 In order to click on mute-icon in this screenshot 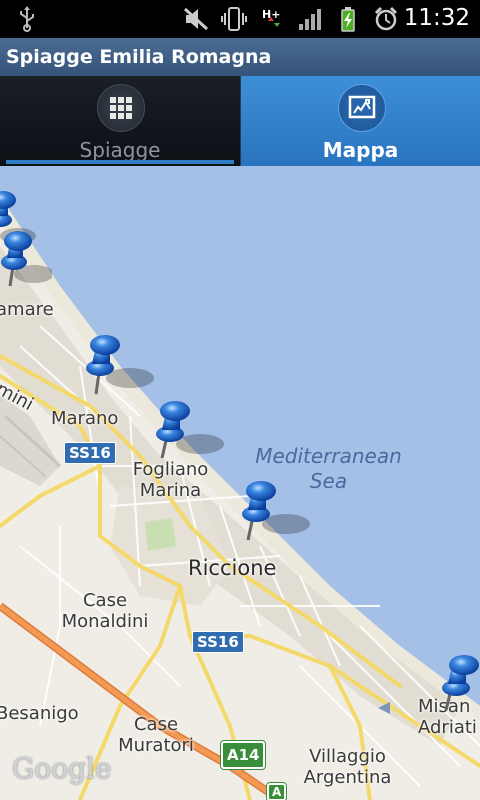, I will do `click(196, 19)`.